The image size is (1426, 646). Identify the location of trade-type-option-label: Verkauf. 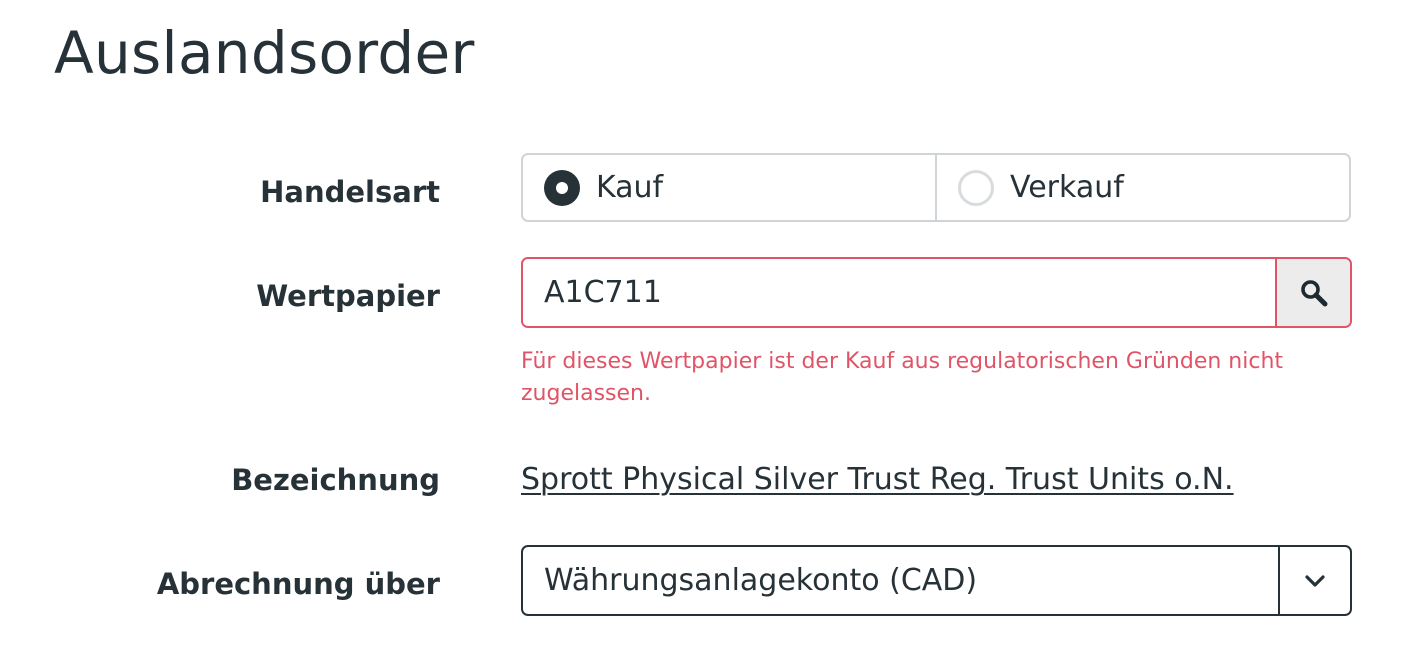
(1067, 187).